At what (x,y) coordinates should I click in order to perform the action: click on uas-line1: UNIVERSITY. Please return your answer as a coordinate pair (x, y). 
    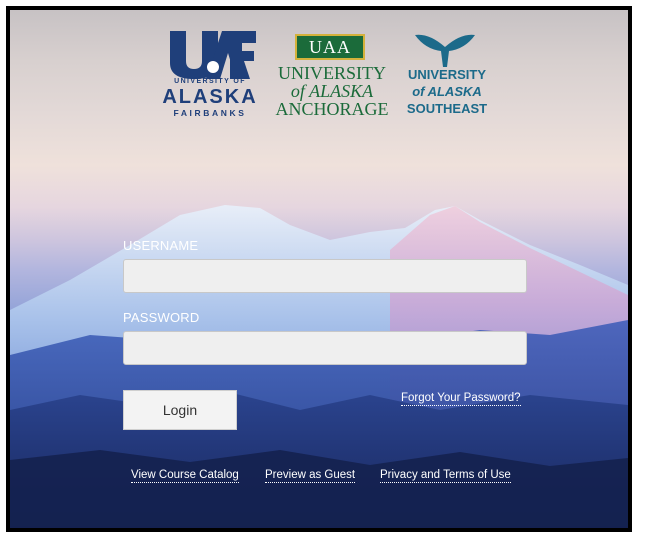
    Looking at the image, I should click on (446, 74).